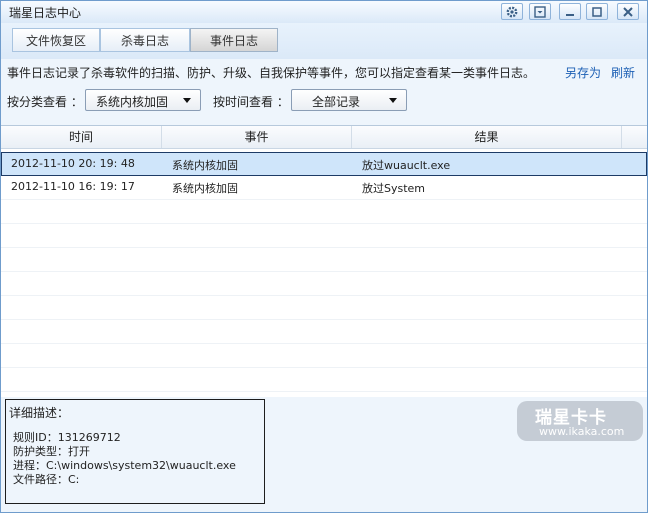  I want to click on category-select-value: 系统内核加固, so click(132, 102).